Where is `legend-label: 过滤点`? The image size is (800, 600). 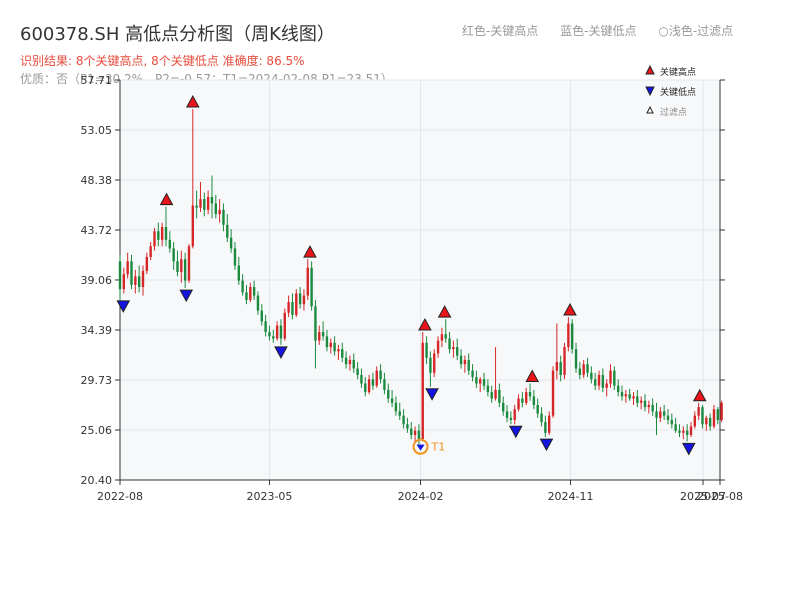 legend-label: 过滤点 is located at coordinates (673, 112).